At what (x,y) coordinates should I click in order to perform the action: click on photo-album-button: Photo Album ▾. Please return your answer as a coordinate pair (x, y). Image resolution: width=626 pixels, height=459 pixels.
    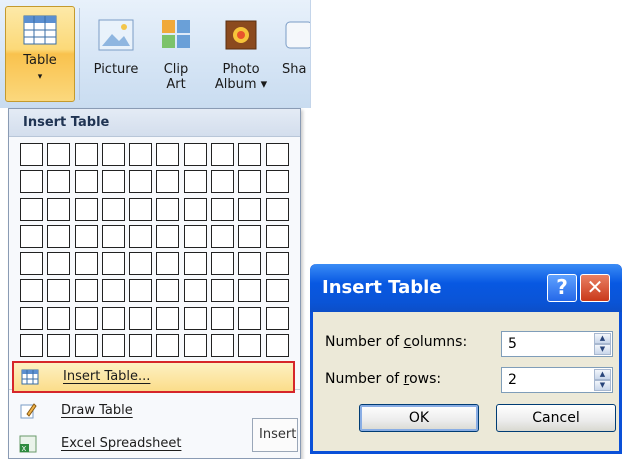
    Looking at the image, I should click on (241, 52).